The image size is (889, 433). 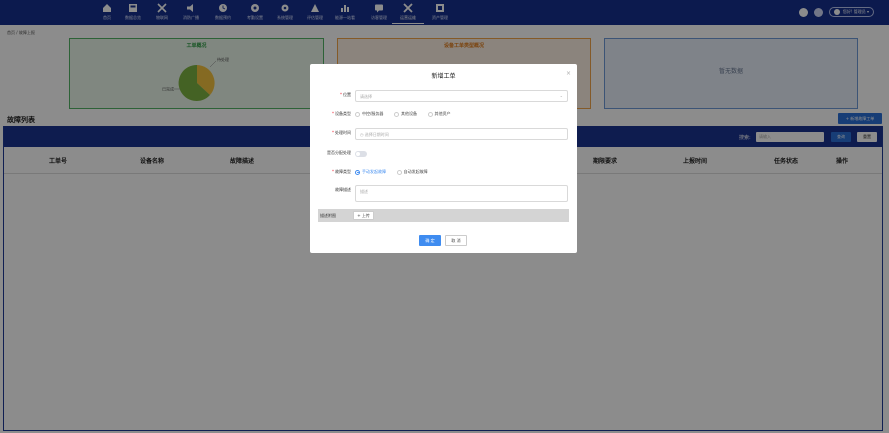 What do you see at coordinates (343, 189) in the screenshot?
I see `description-label: 故障描述` at bounding box center [343, 189].